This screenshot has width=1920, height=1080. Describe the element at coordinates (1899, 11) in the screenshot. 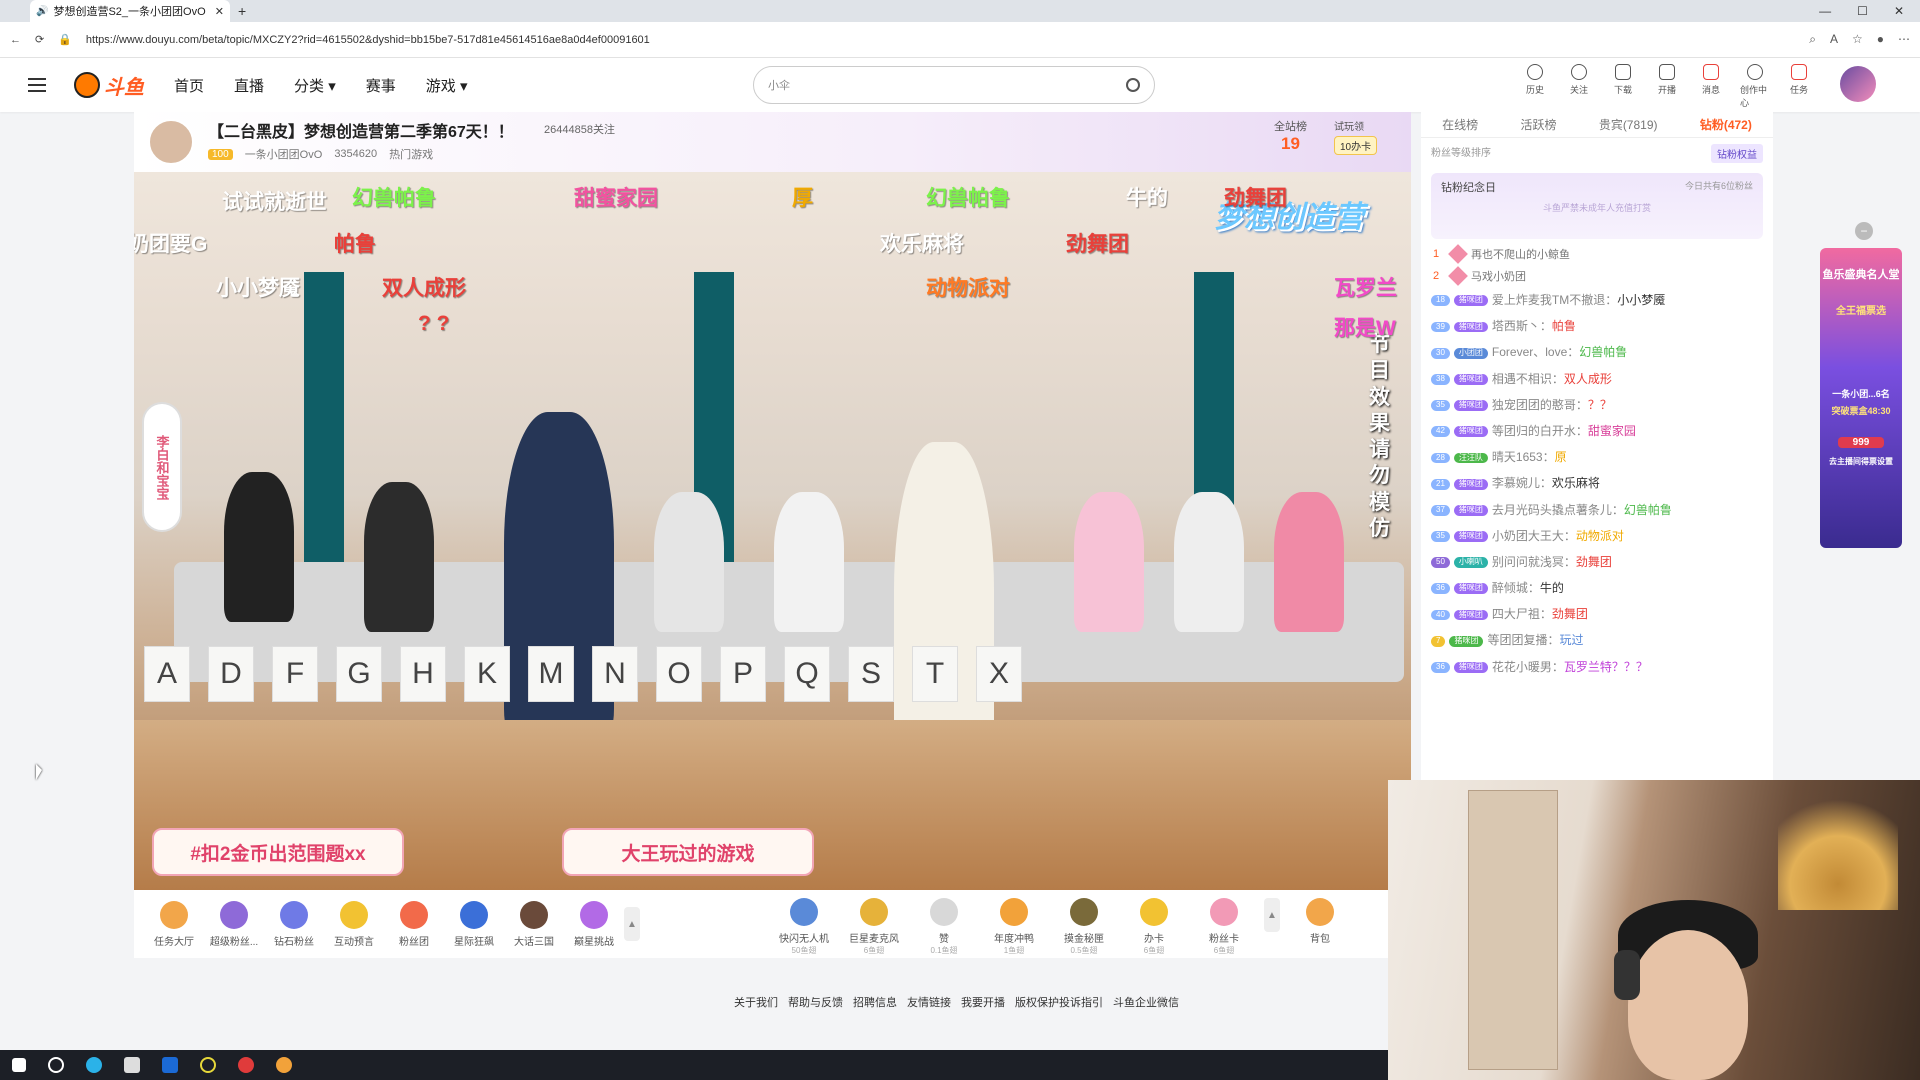

I see `close-window-icon: ✕` at that location.